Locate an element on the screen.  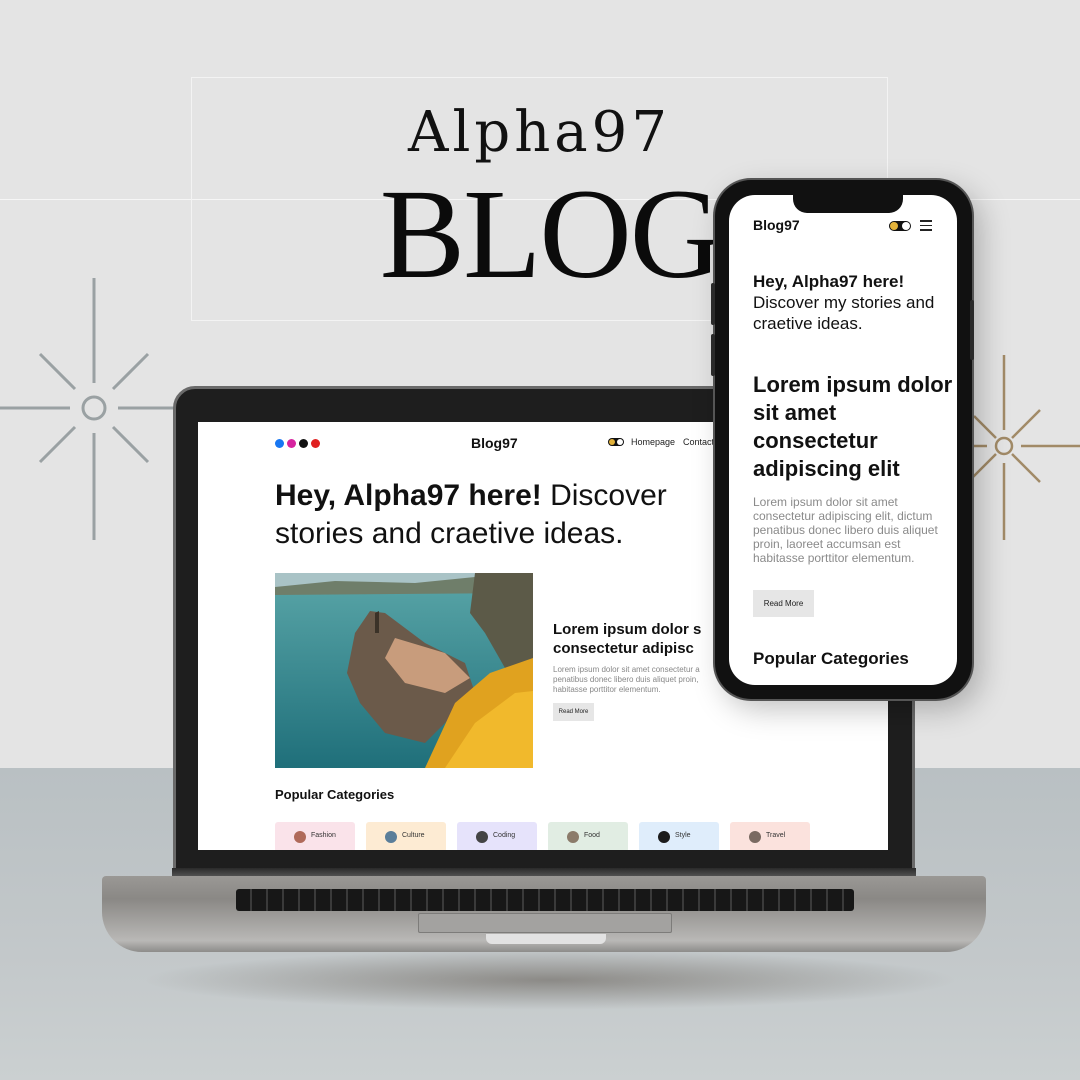
category-label: Culture is located at coordinates (413, 835).